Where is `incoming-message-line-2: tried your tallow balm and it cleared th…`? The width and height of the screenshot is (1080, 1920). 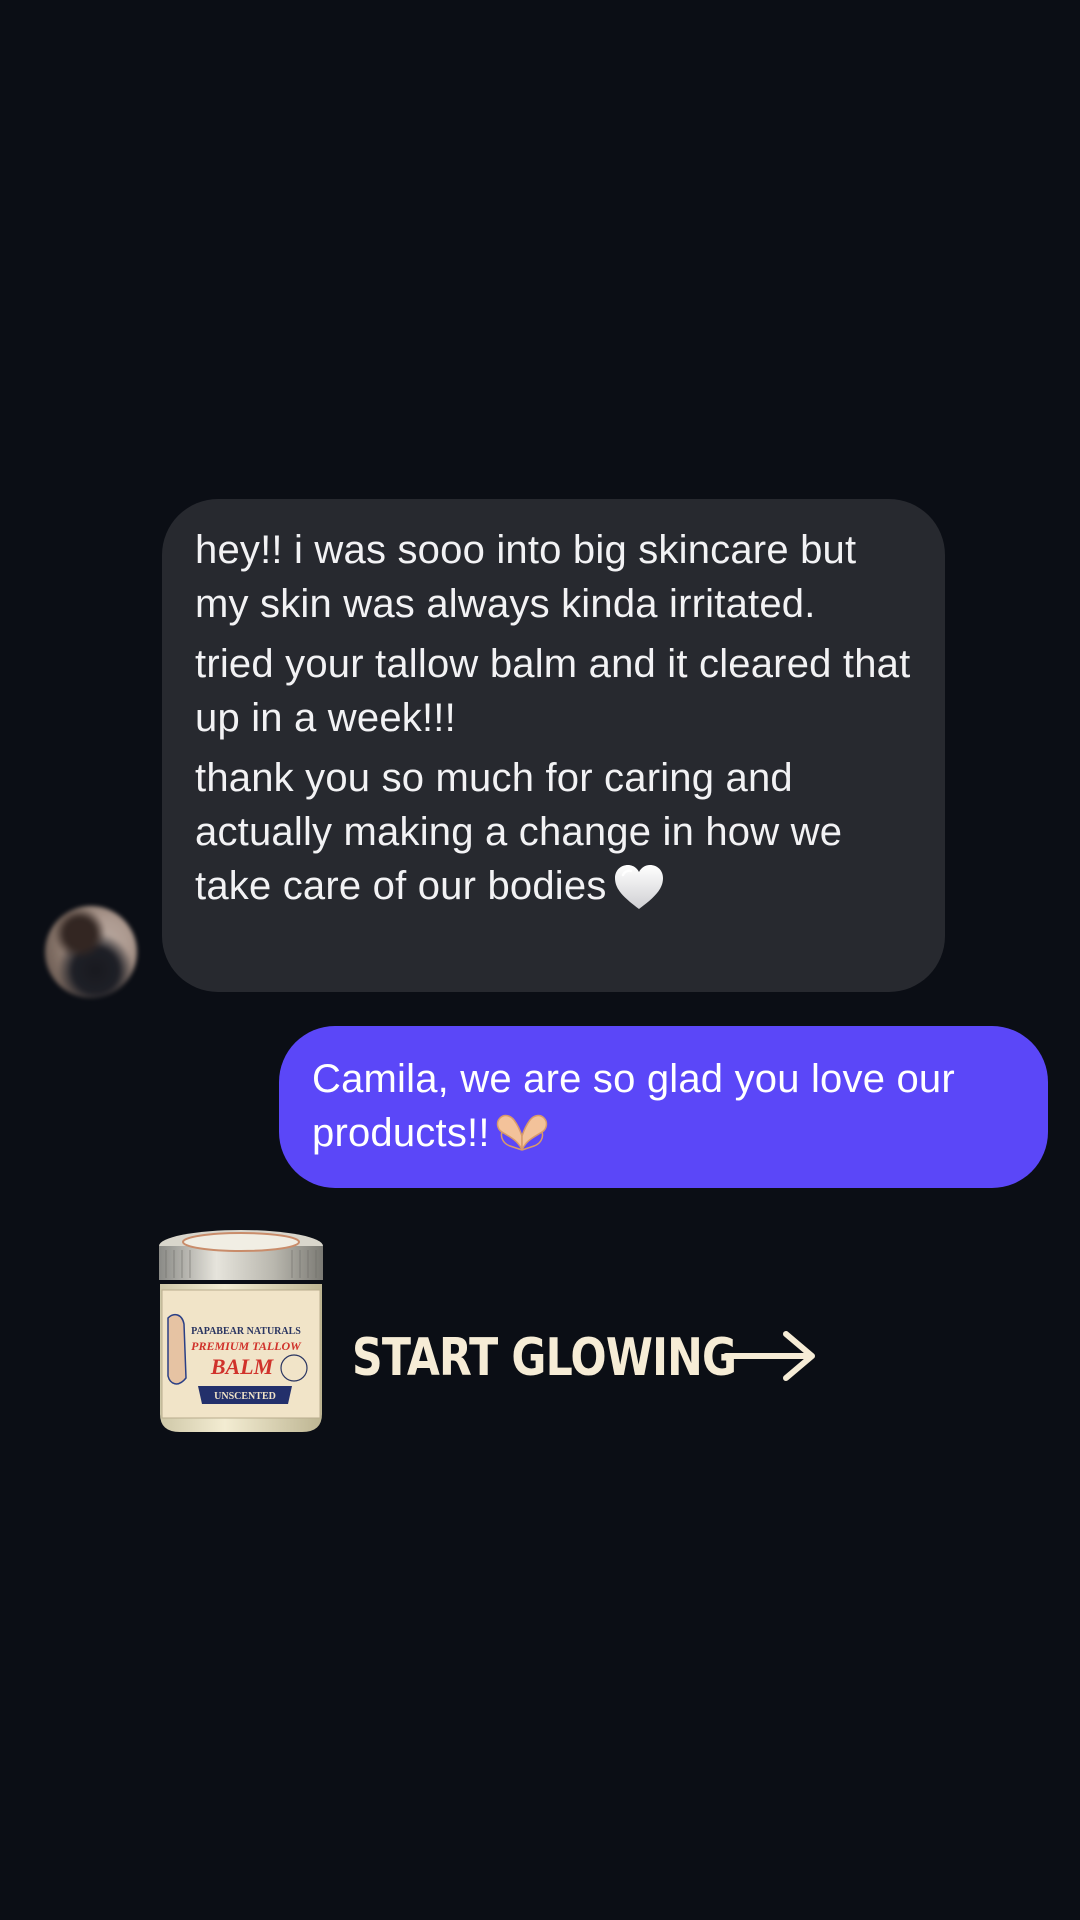 incoming-message-line-2: tried your tallow balm and it cleared th… is located at coordinates (553, 691).